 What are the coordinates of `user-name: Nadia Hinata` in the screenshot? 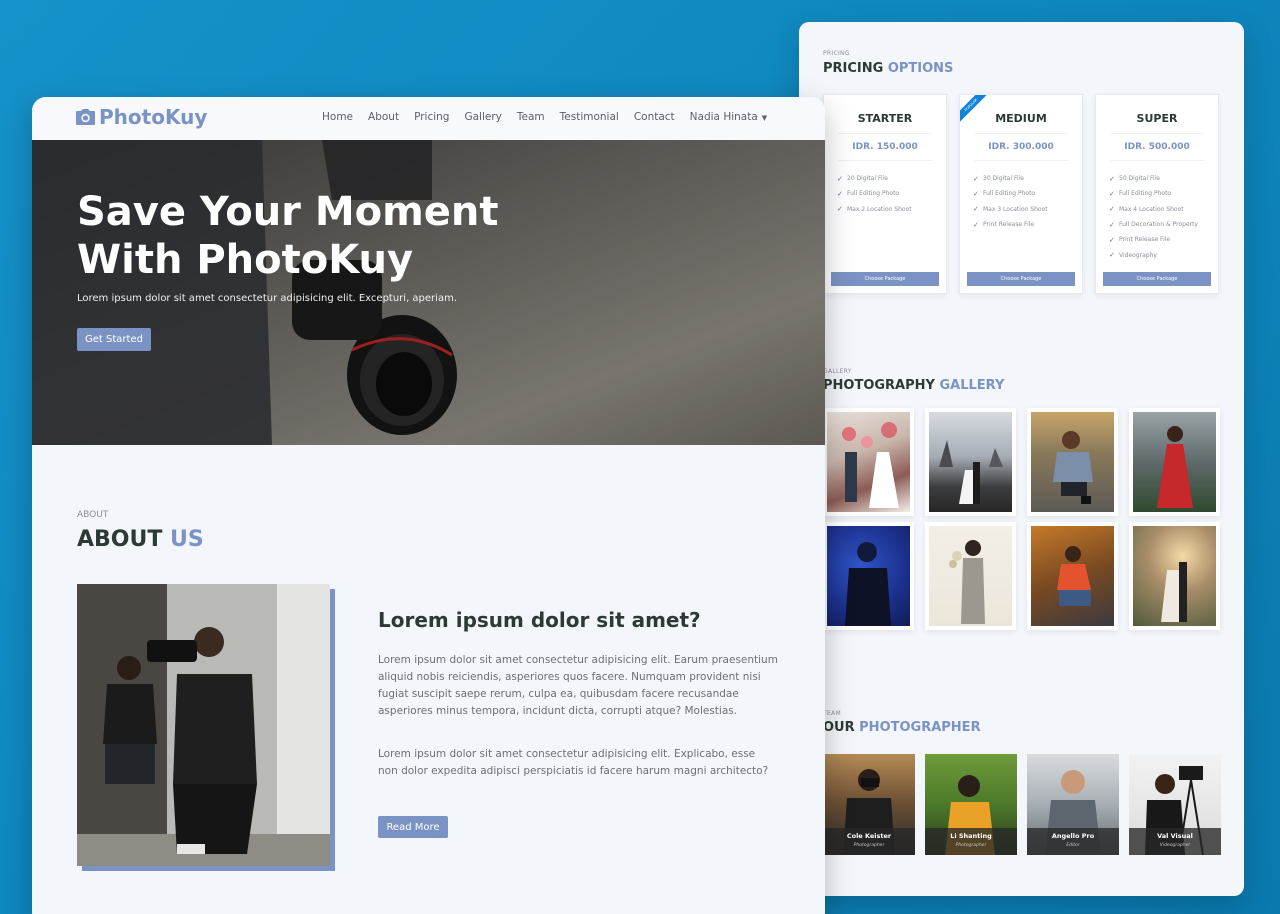 It's located at (723, 117).